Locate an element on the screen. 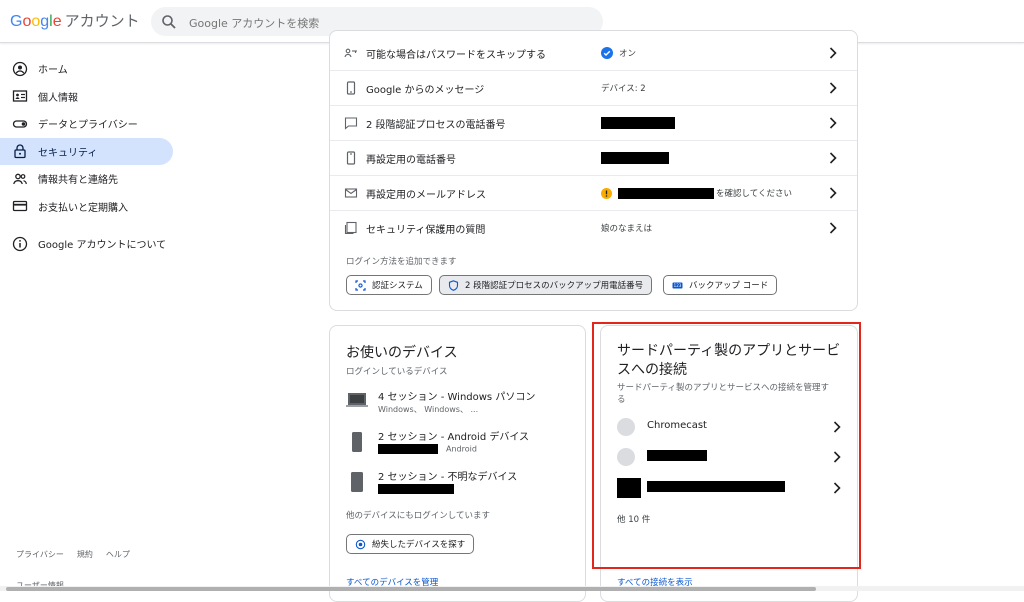 The image size is (1024, 602). sidebar-item-security: セキュリティ is located at coordinates (86, 151).